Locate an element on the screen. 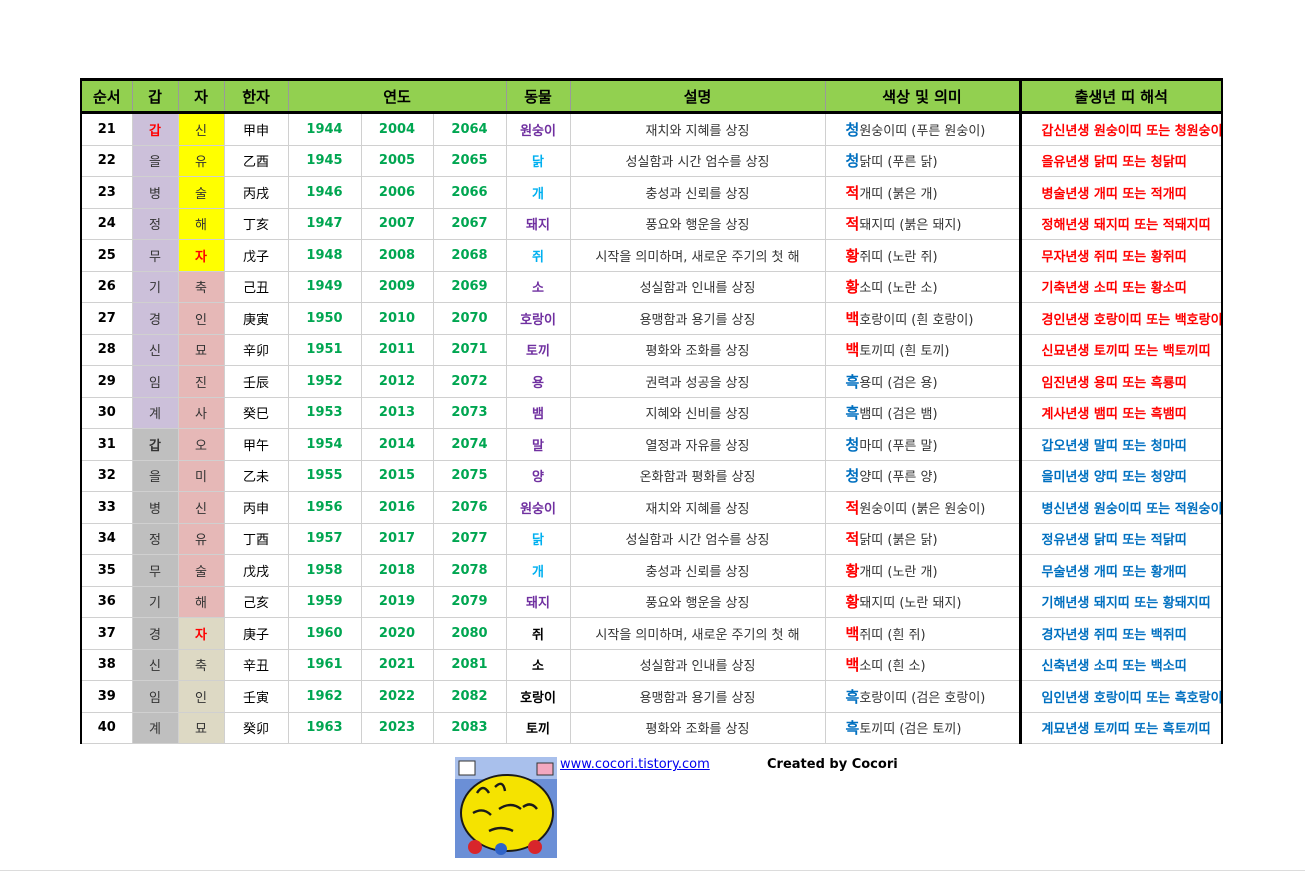  row-year-1: 1955 is located at coordinates (325, 476).